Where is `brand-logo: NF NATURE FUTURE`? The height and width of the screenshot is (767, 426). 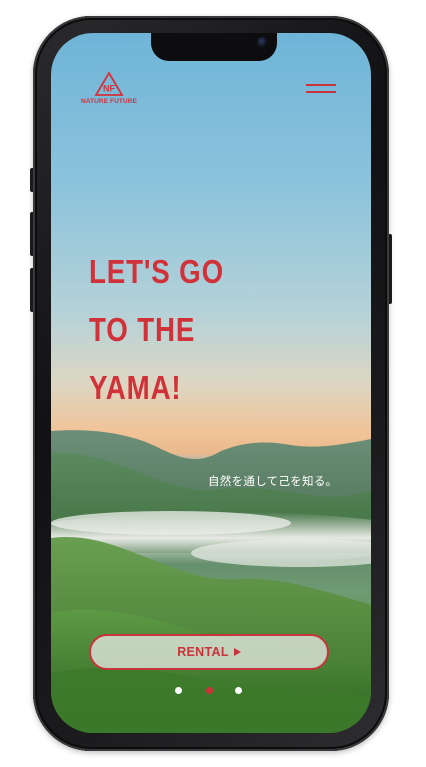
brand-logo: NF NATURE FUTURE is located at coordinates (109, 88).